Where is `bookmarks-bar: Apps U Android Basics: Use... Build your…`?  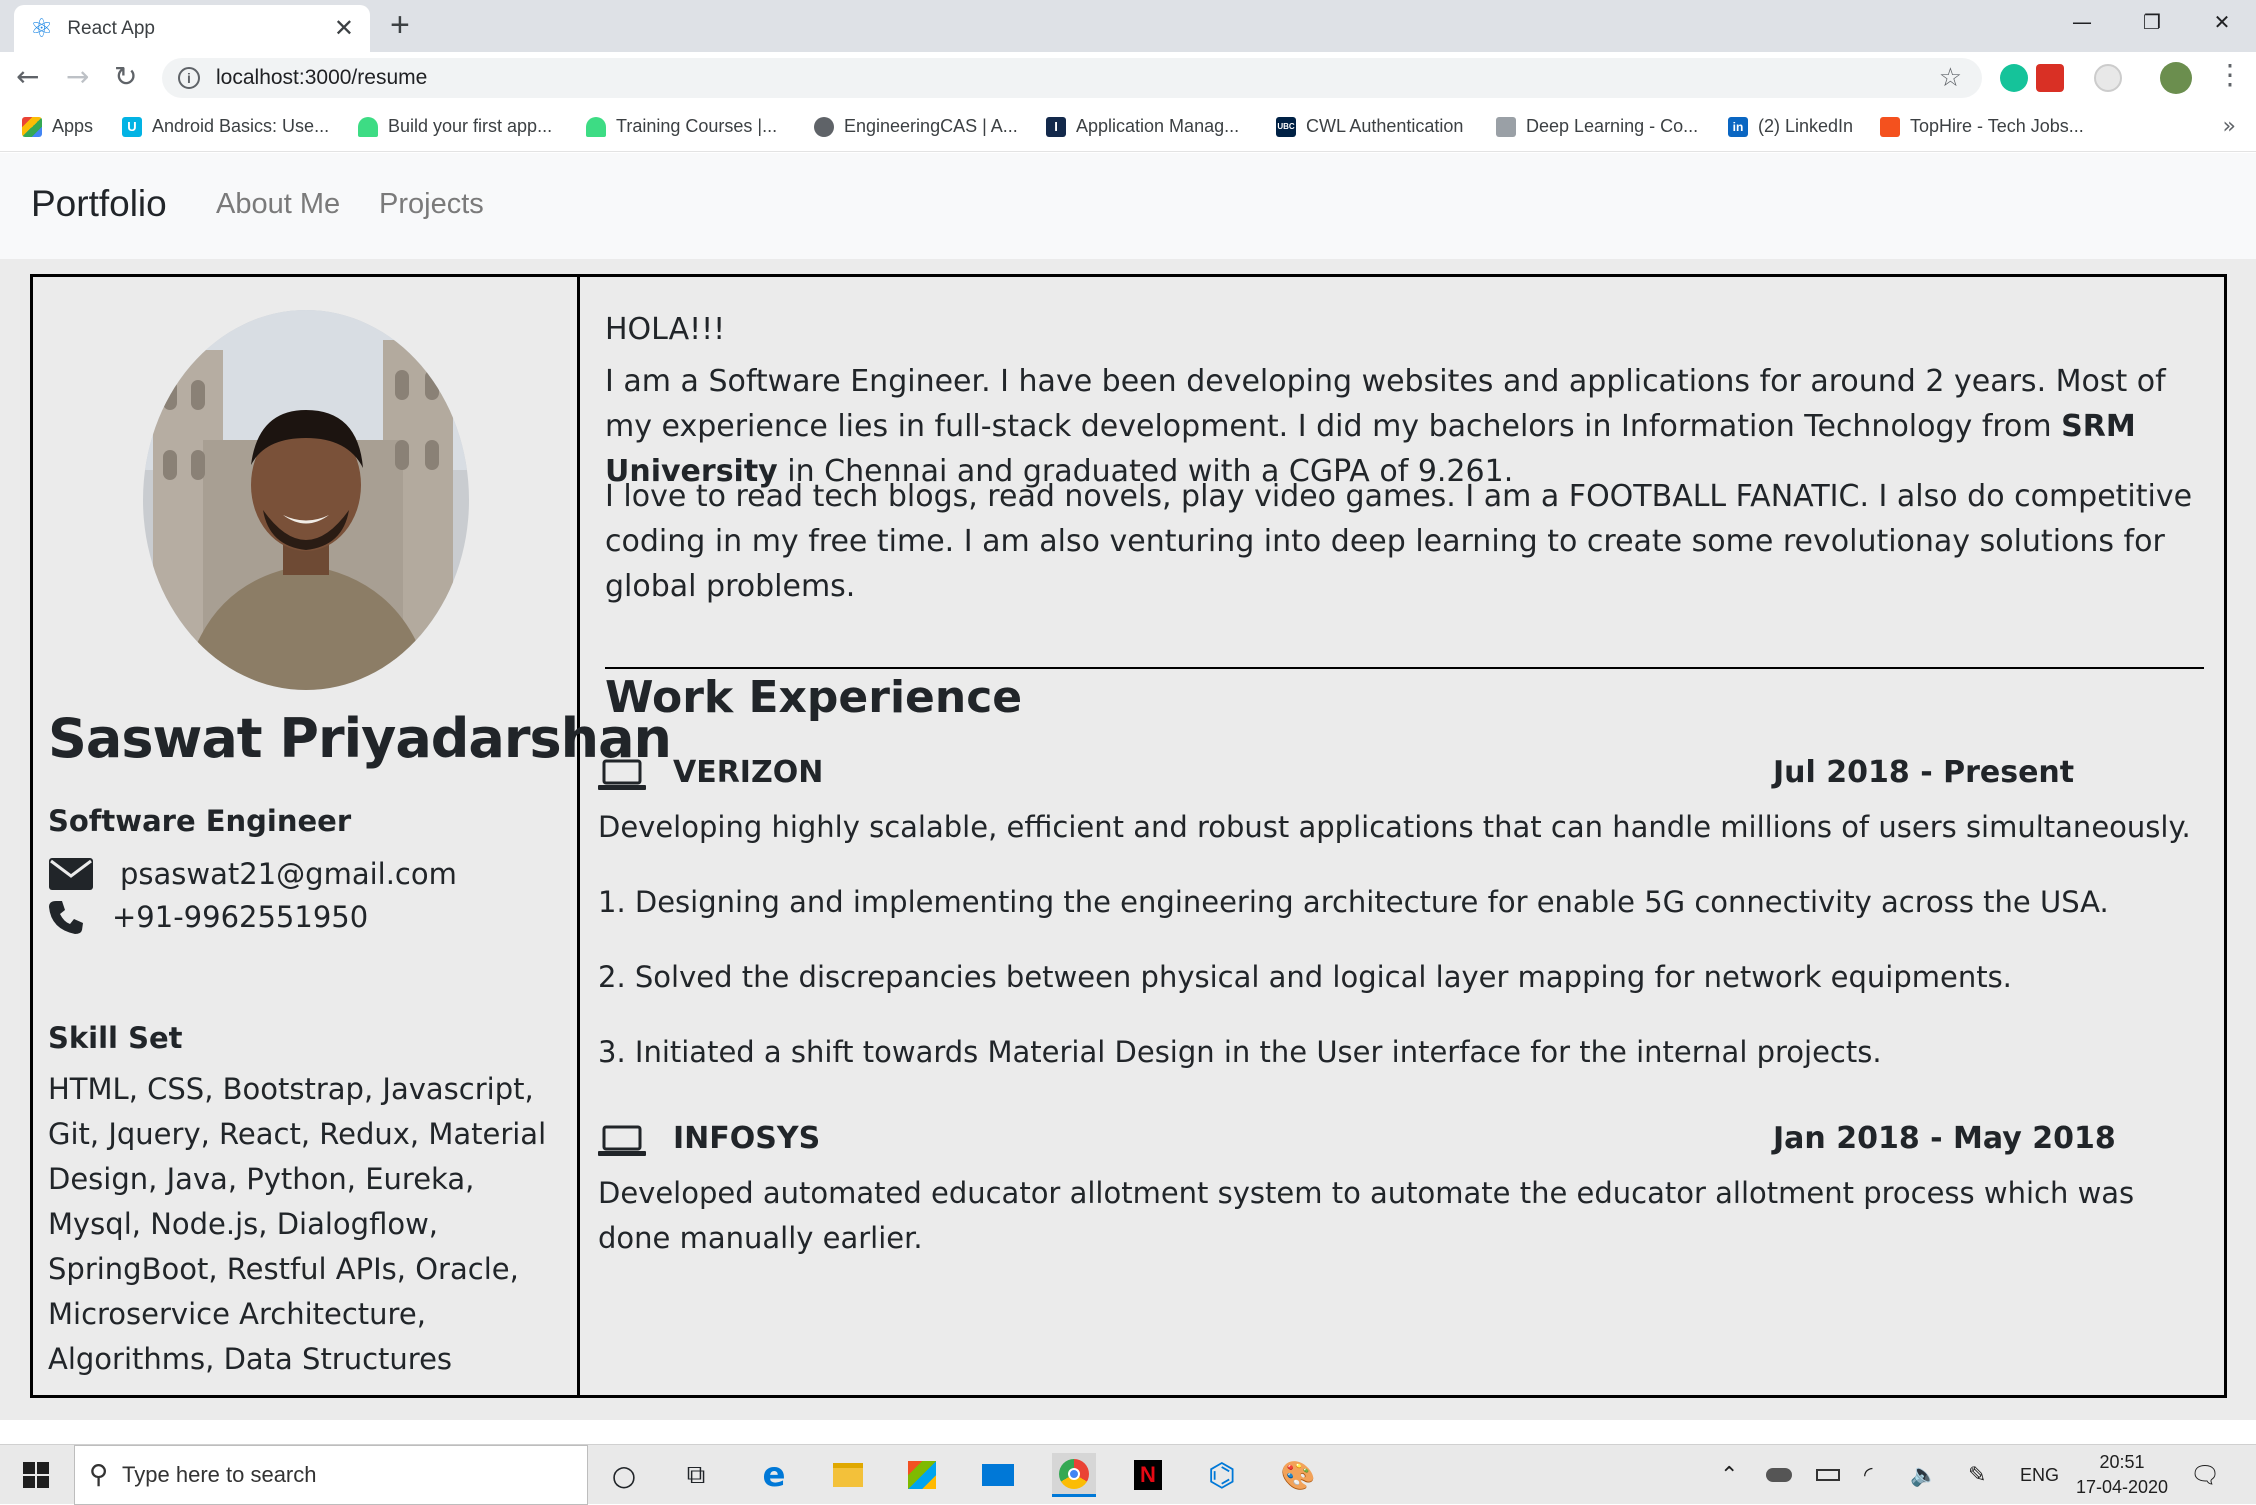 bookmarks-bar: Apps U Android Basics: Use... Build your… is located at coordinates (1128, 128).